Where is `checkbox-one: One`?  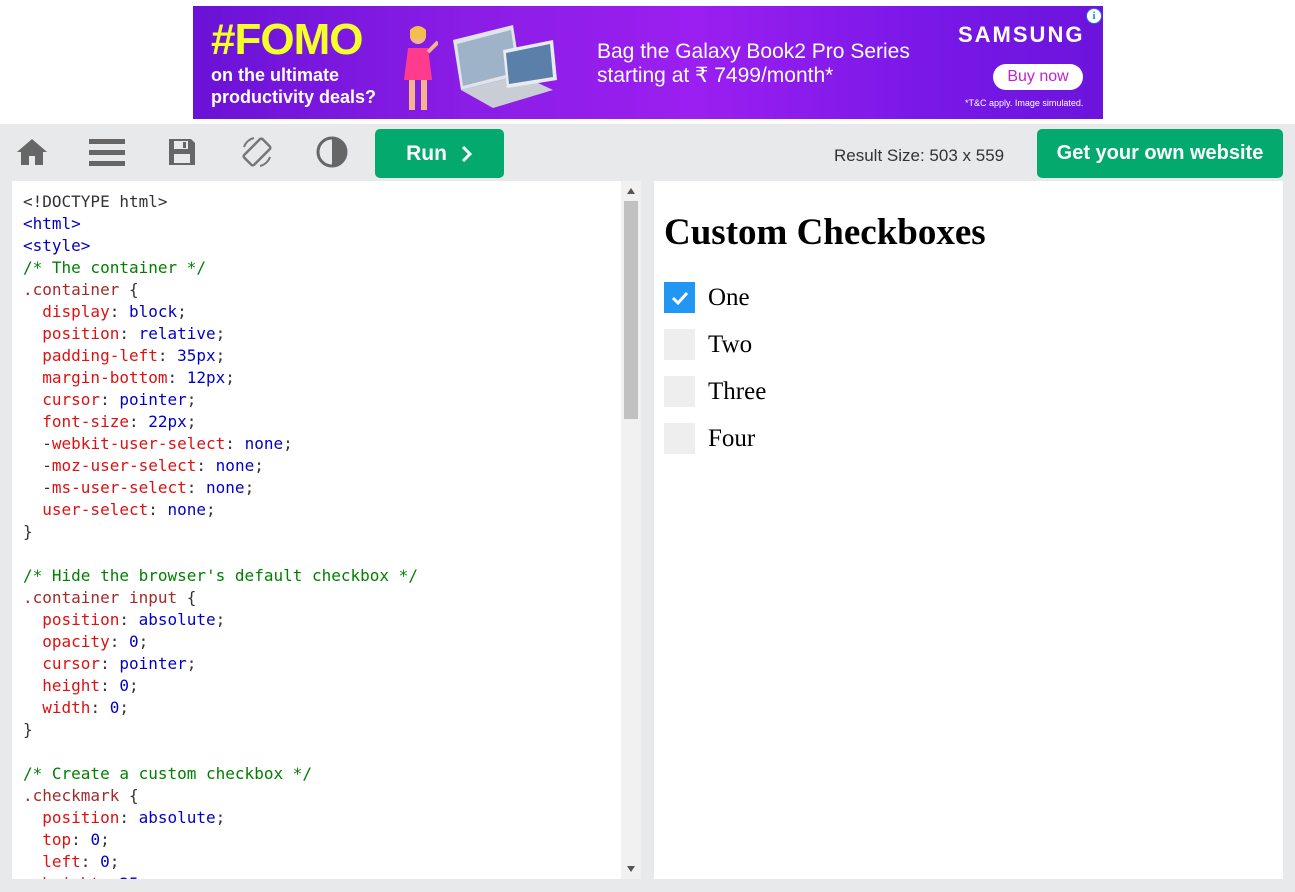 checkbox-one: One is located at coordinates (814, 297).